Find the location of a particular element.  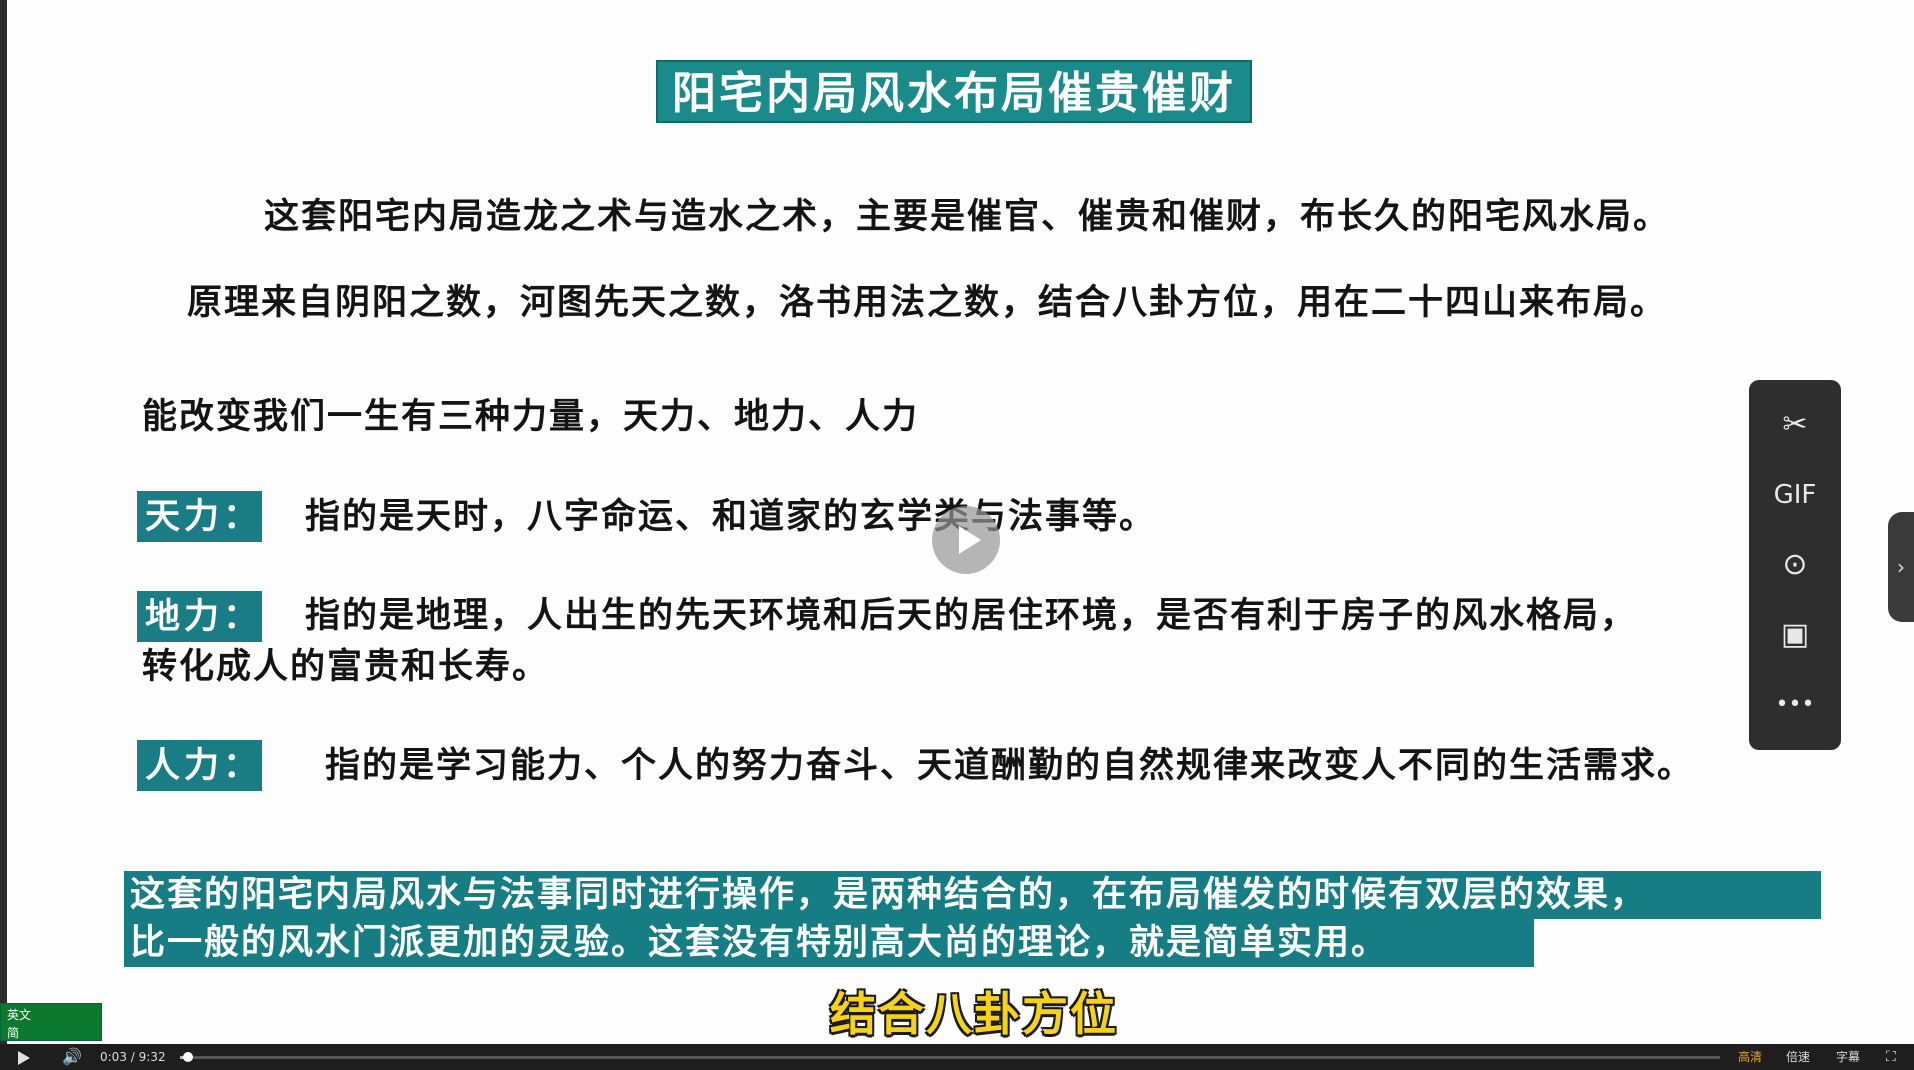

duration: 9:32 is located at coordinates (152, 1057).